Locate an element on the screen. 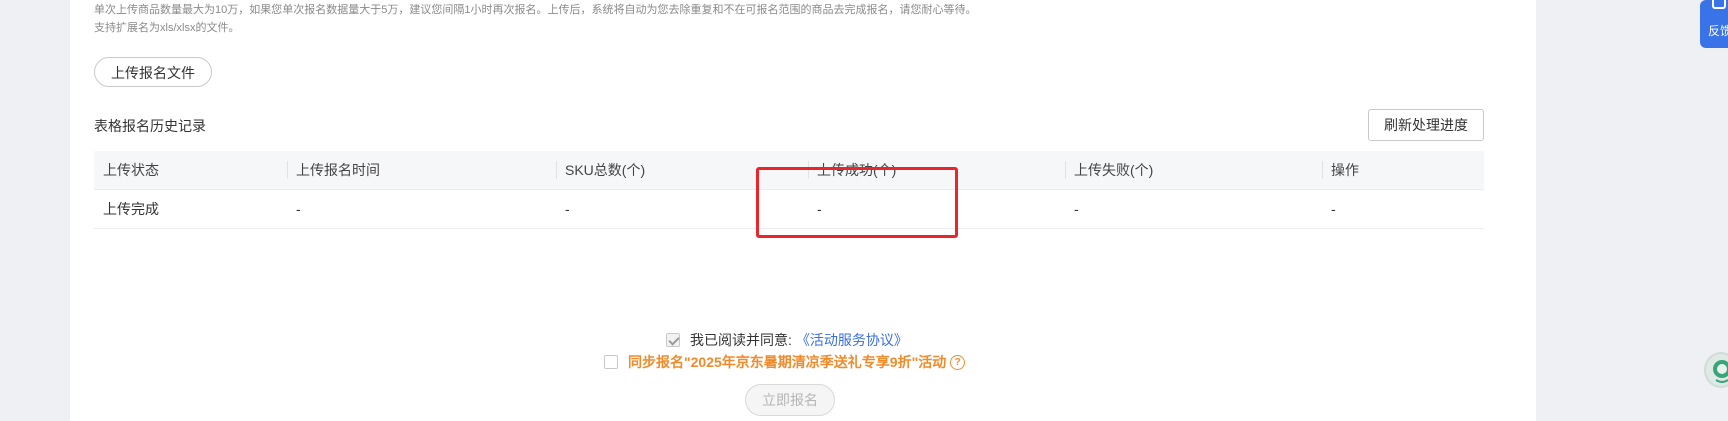 Image resolution: width=1728 pixels, height=421 pixels. sync-signup-checkbox is located at coordinates (611, 362).